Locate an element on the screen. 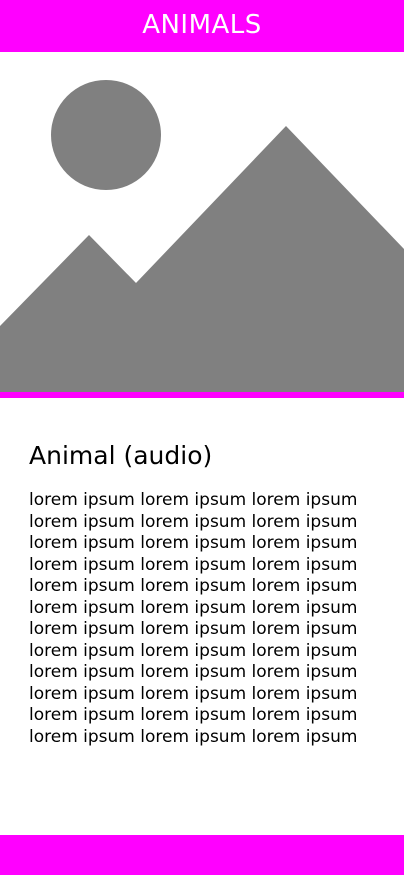 This screenshot has width=404, height=875. hero-divider is located at coordinates (202, 395).